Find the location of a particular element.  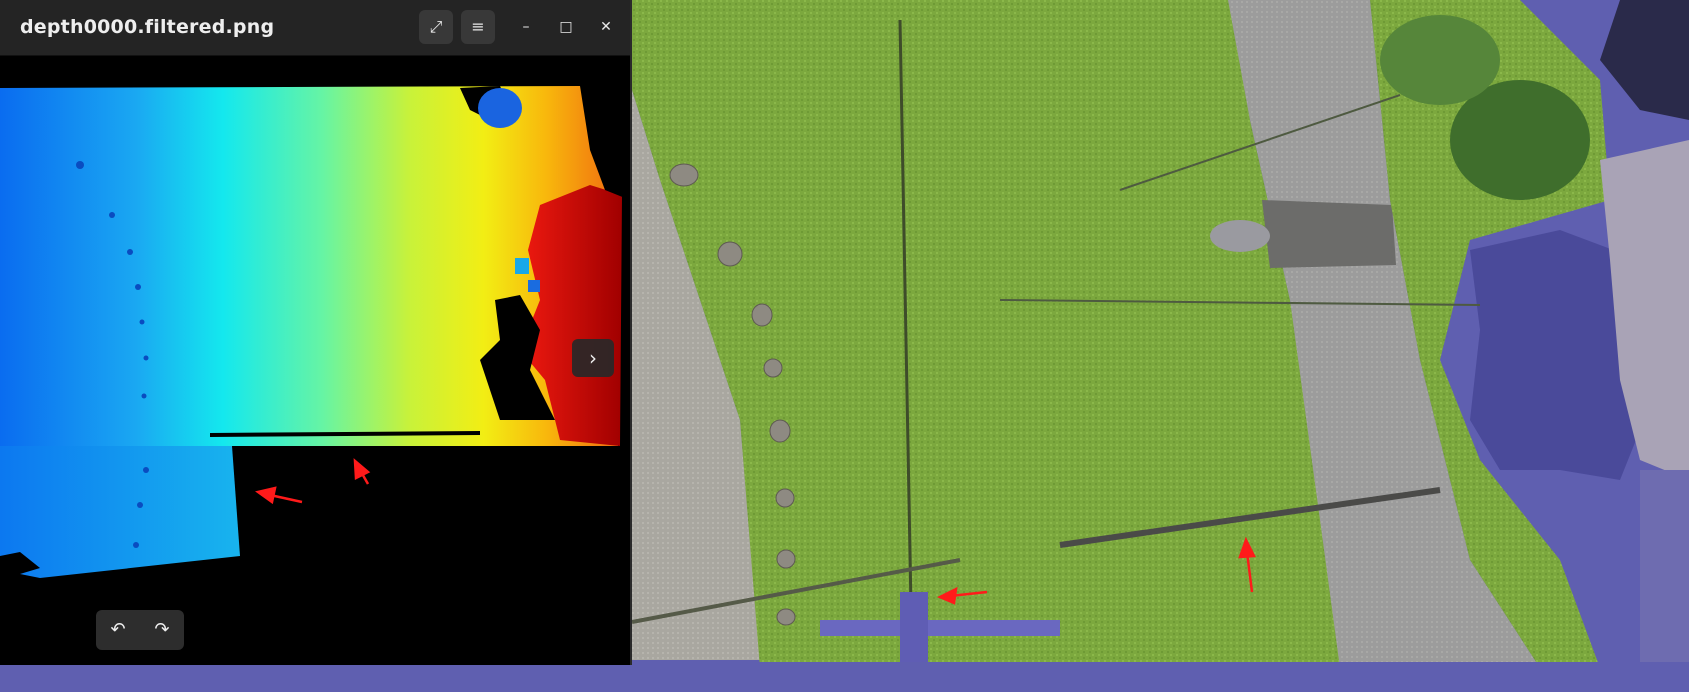

rotate-right-icon: ↷ is located at coordinates (162, 629).